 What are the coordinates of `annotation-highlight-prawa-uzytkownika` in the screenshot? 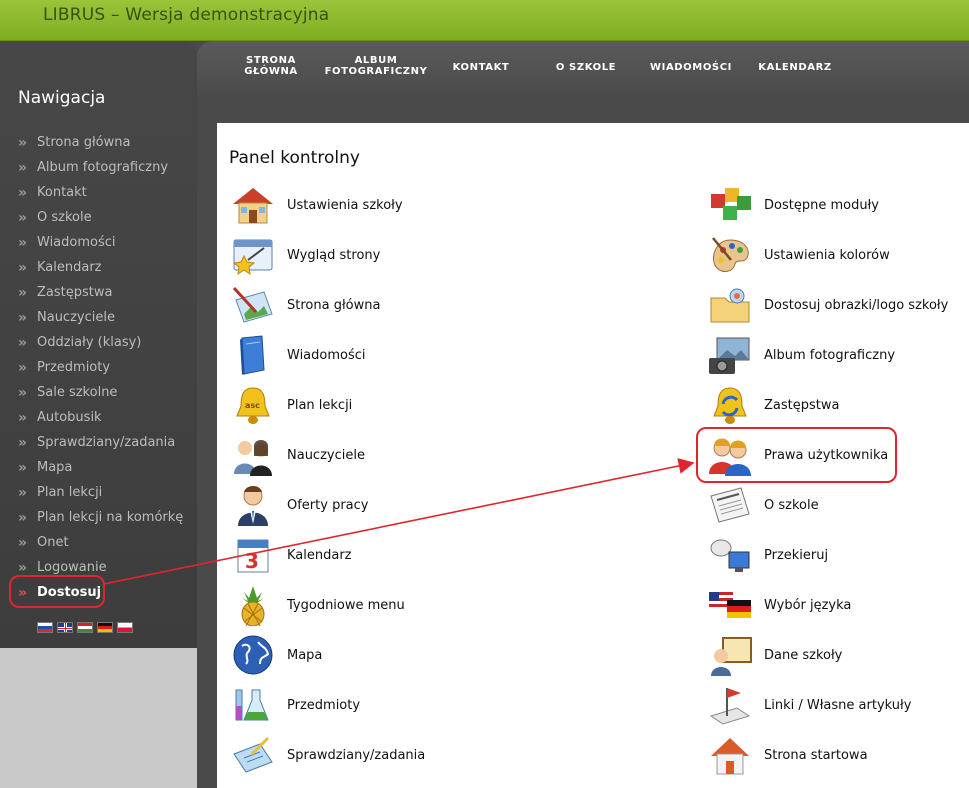 It's located at (796, 455).